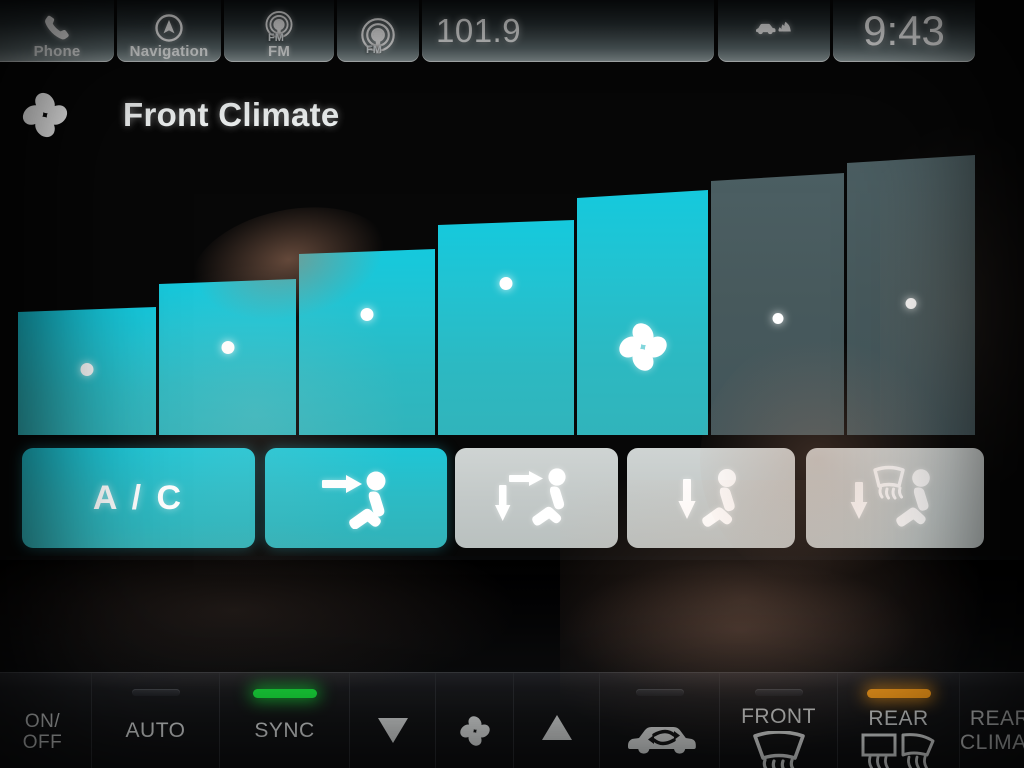  I want to click on vent-floor-button, so click(711, 498).